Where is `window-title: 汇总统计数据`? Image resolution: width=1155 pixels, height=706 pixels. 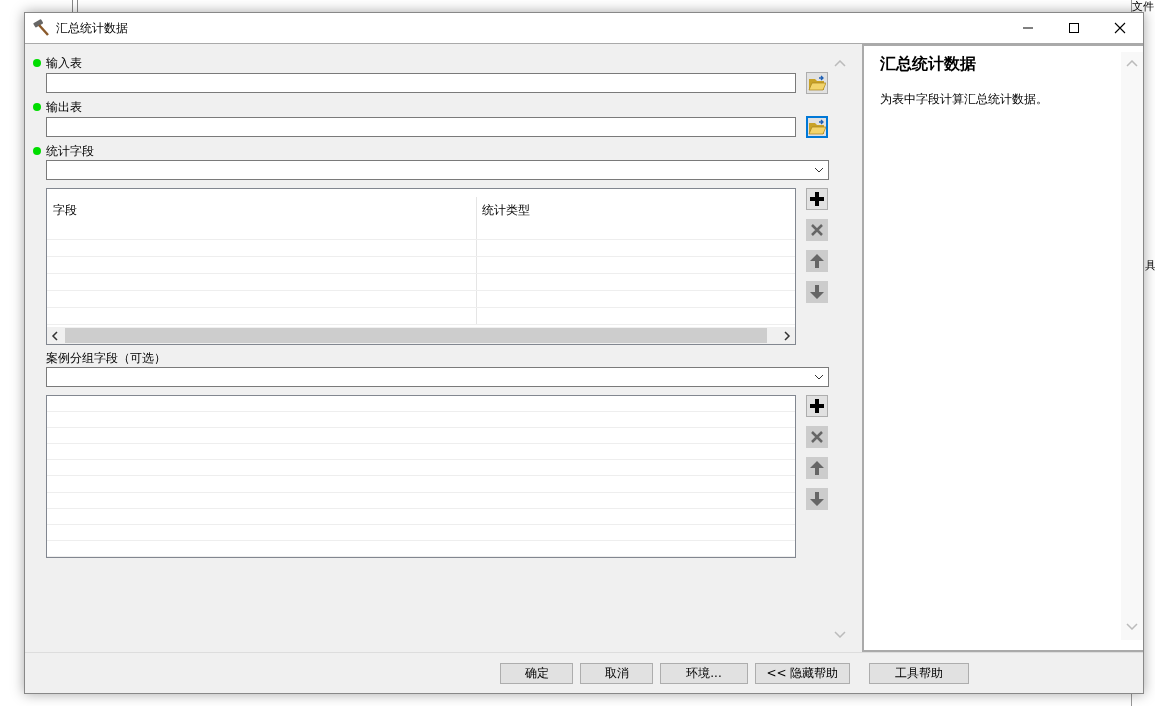
window-title: 汇总统计数据 is located at coordinates (92, 28).